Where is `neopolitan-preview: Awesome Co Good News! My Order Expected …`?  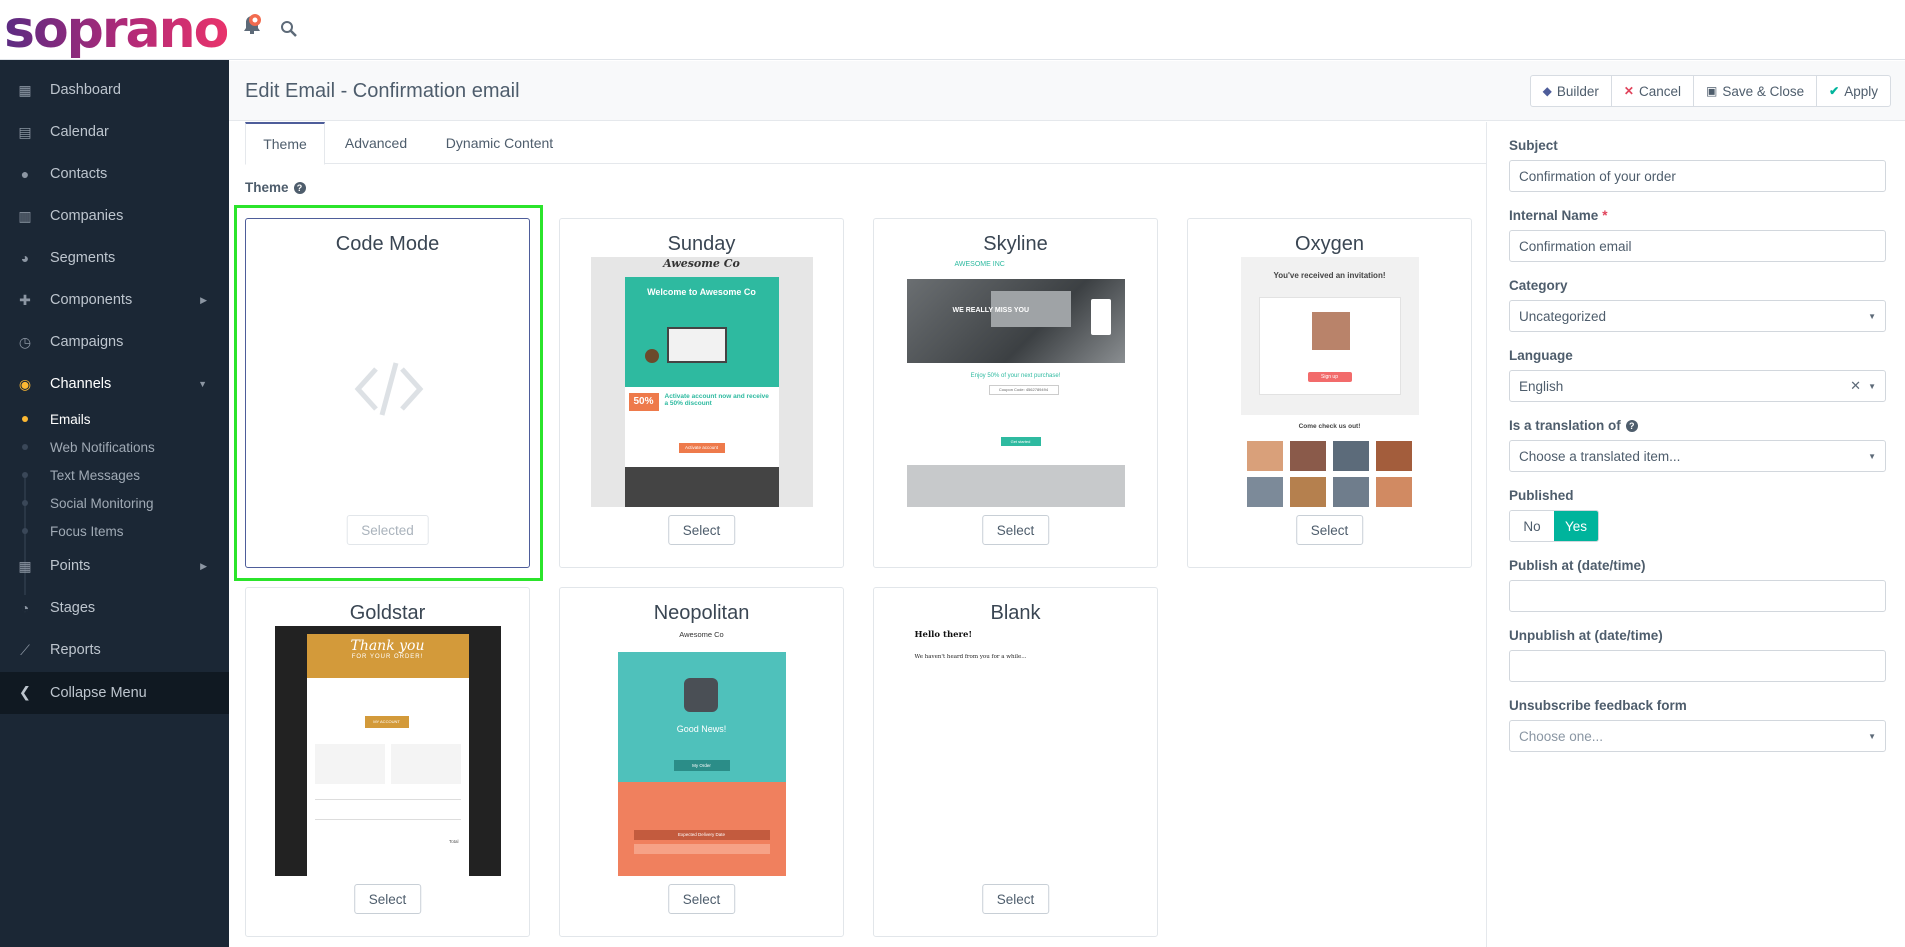
neopolitan-preview: Awesome Co Good News! My Order Expected … is located at coordinates (701, 751).